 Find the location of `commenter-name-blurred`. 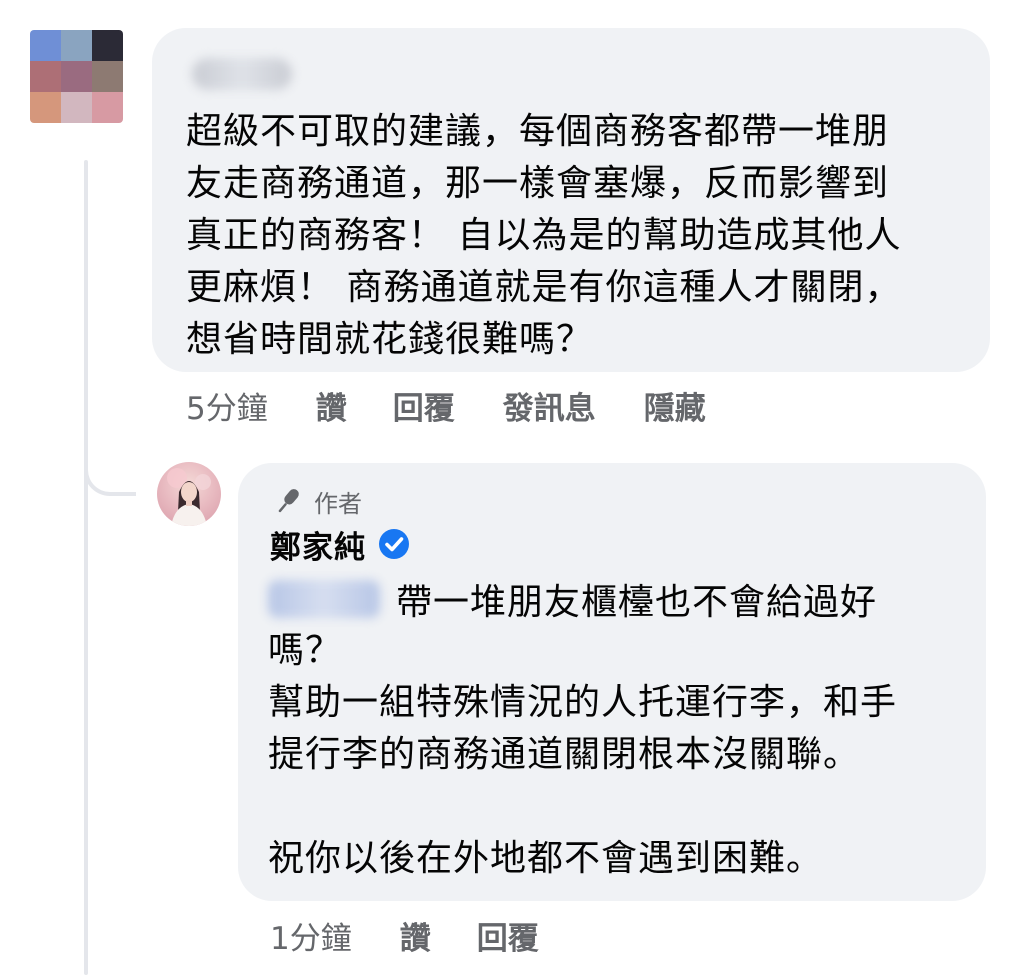

commenter-name-blurred is located at coordinates (242, 74).